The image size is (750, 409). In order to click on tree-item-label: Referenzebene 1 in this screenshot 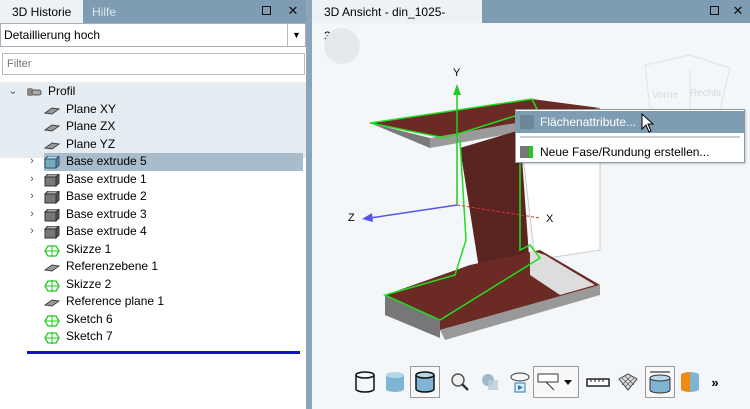, I will do `click(112, 266)`.